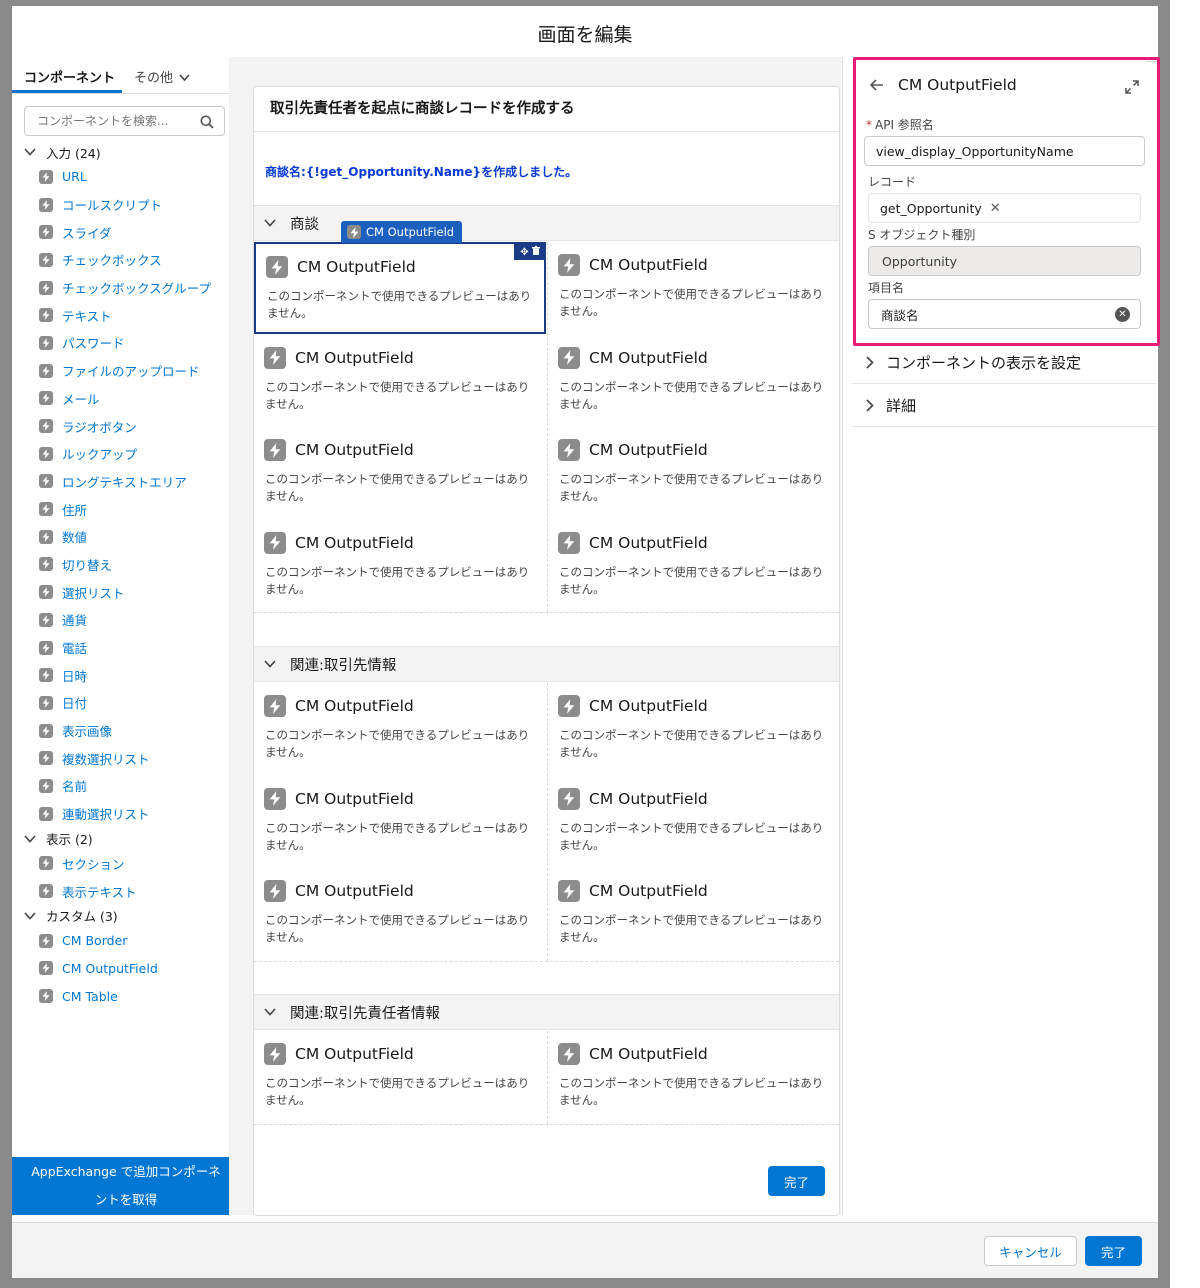 The height and width of the screenshot is (1288, 1200). What do you see at coordinates (546, 1012) in the screenshot?
I see `section-header: 関連:取引先責任者情報` at bounding box center [546, 1012].